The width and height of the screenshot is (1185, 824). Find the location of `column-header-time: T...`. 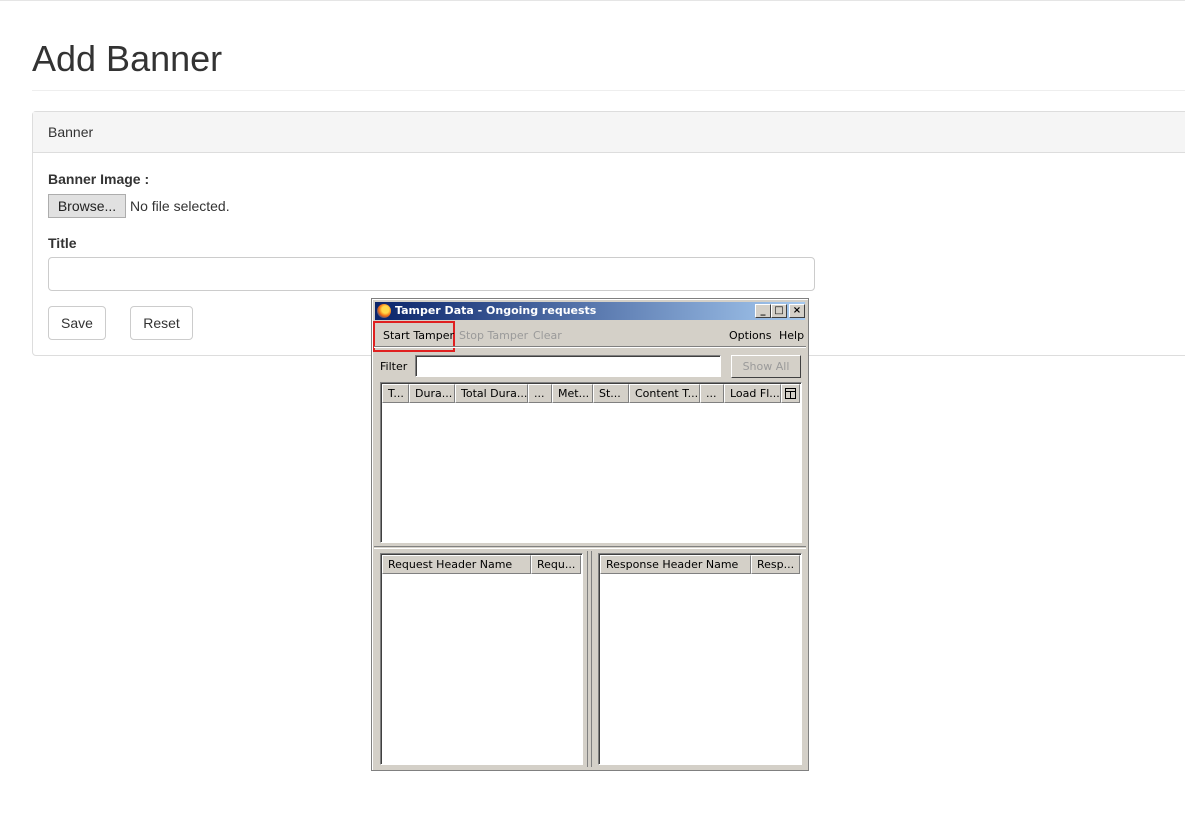

column-header-time: T... is located at coordinates (395, 393).